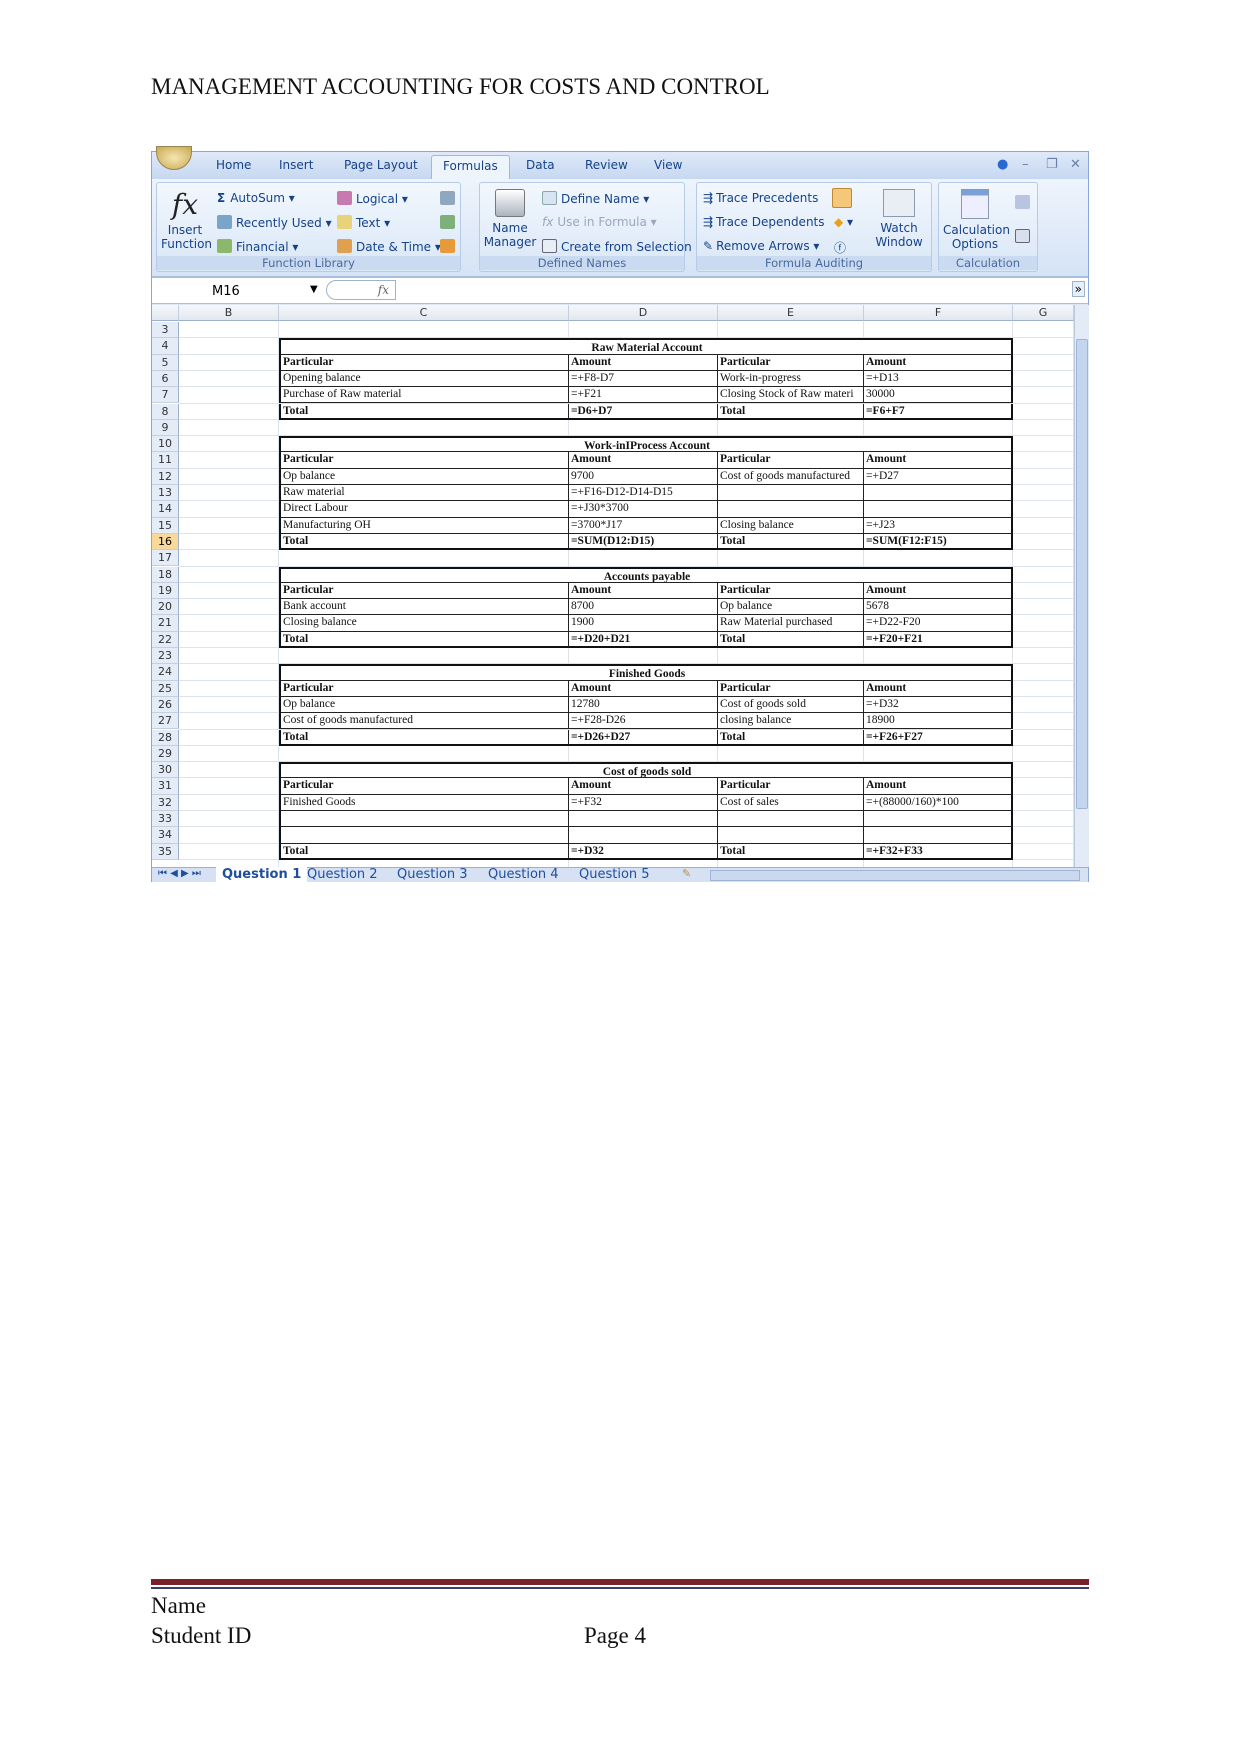  I want to click on name-manager-button: Name Manager, so click(510, 219).